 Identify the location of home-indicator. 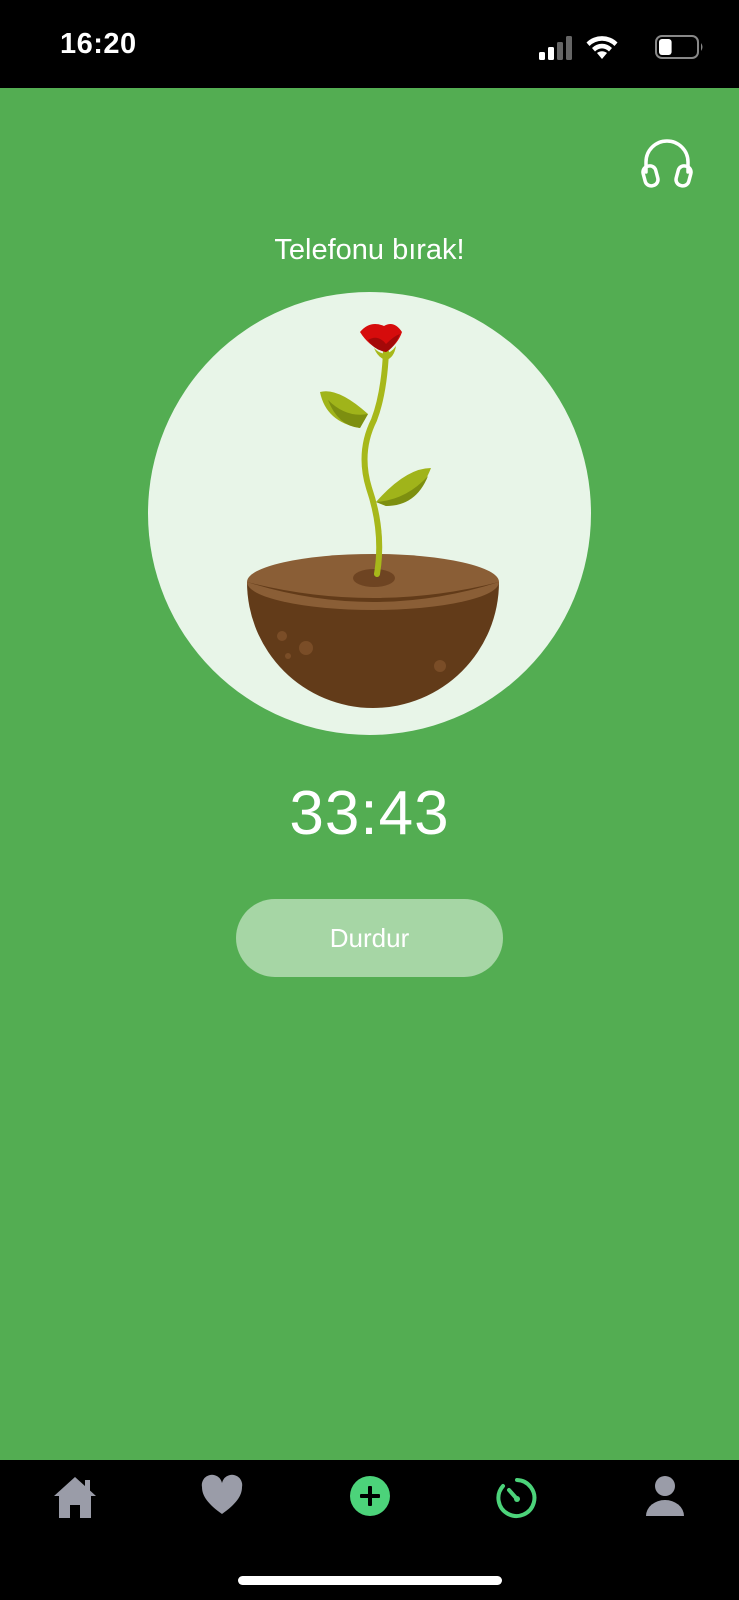
(370, 1580).